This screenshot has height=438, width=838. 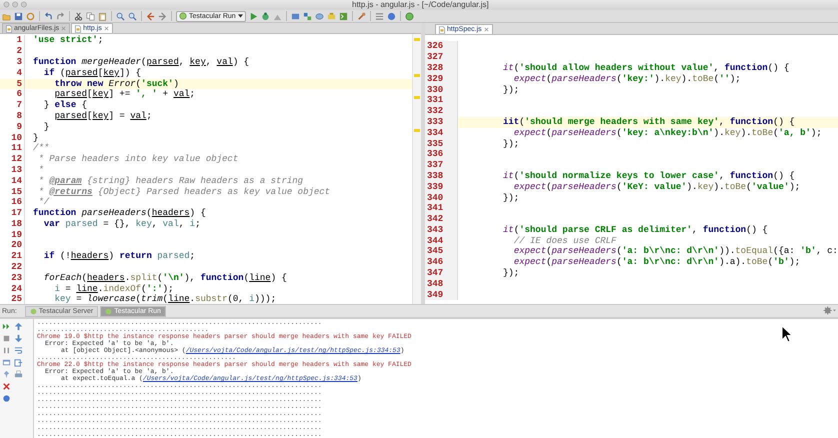 I want to click on code-line: key = lowercase(trim(line.substr(0, i)));, so click(x=165, y=299).